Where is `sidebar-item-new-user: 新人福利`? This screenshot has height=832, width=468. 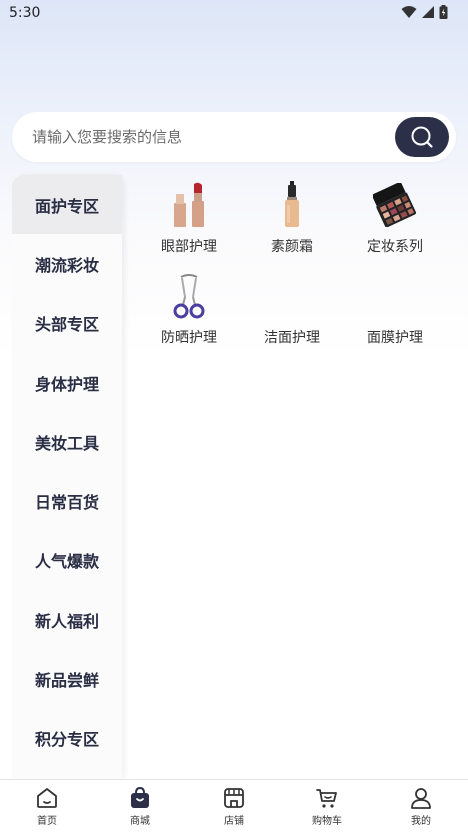
sidebar-item-new-user: 新人福利 is located at coordinates (67, 619).